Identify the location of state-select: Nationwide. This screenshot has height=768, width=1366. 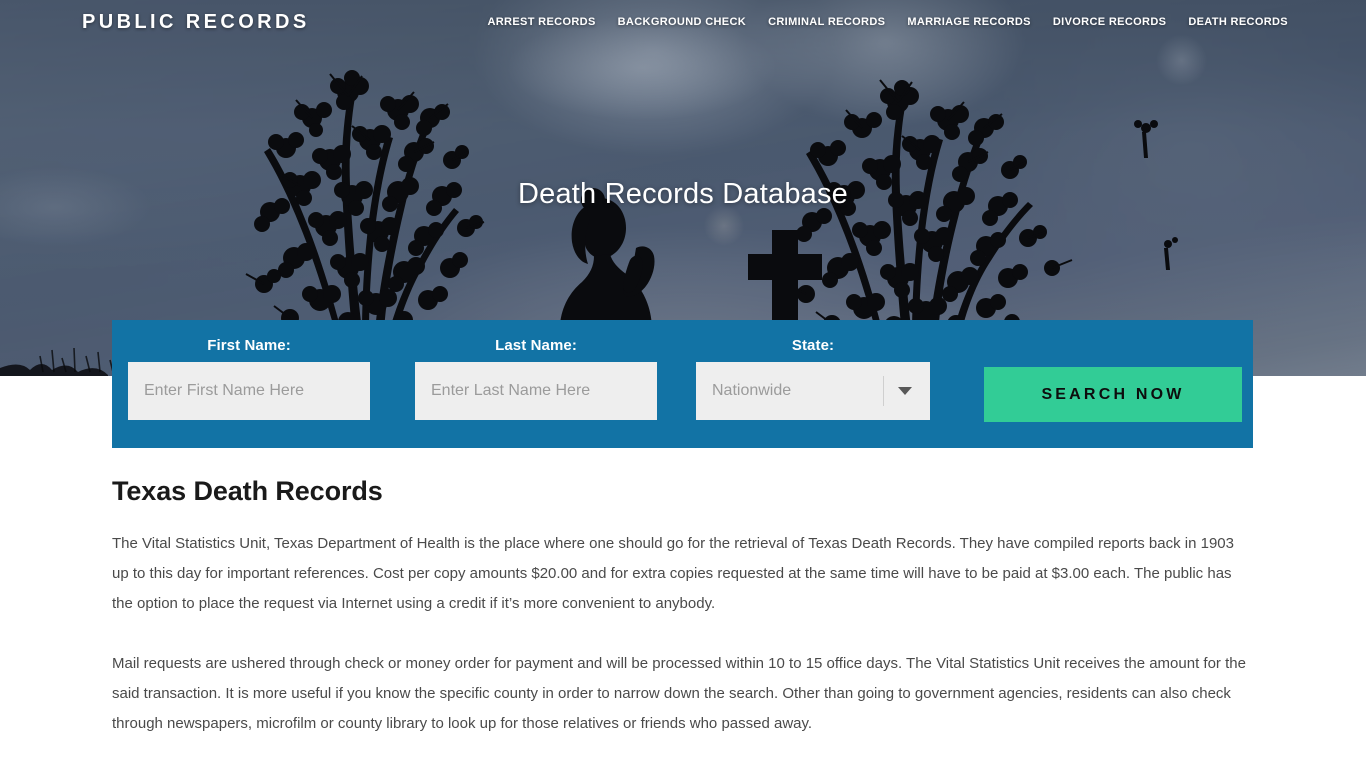
(813, 391).